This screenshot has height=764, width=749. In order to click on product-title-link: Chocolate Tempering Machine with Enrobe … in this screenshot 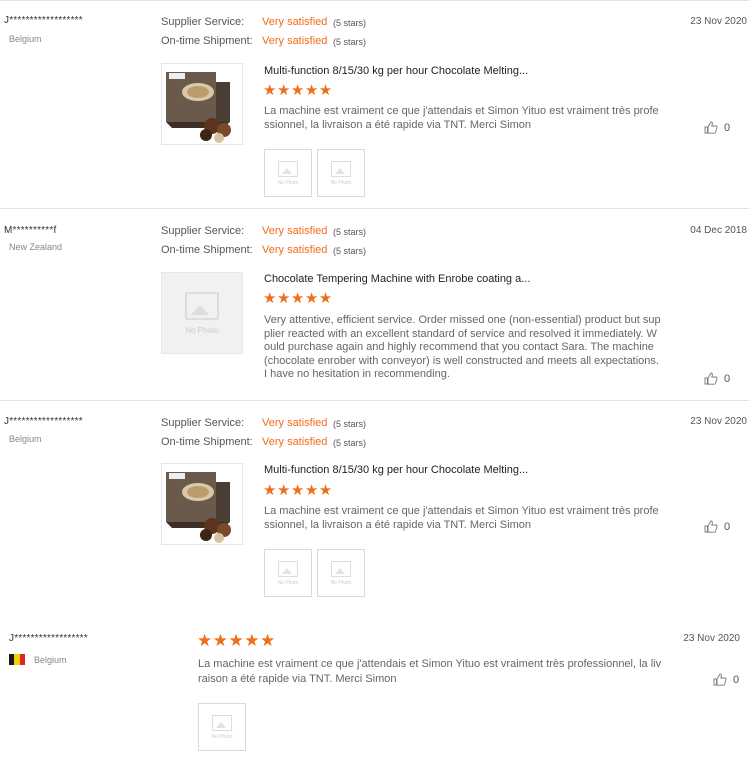, I will do `click(397, 279)`.